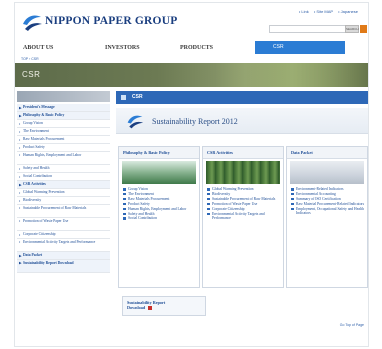  Describe the element at coordinates (159, 214) in the screenshot. I see `column-link: Safety and Health` at that location.